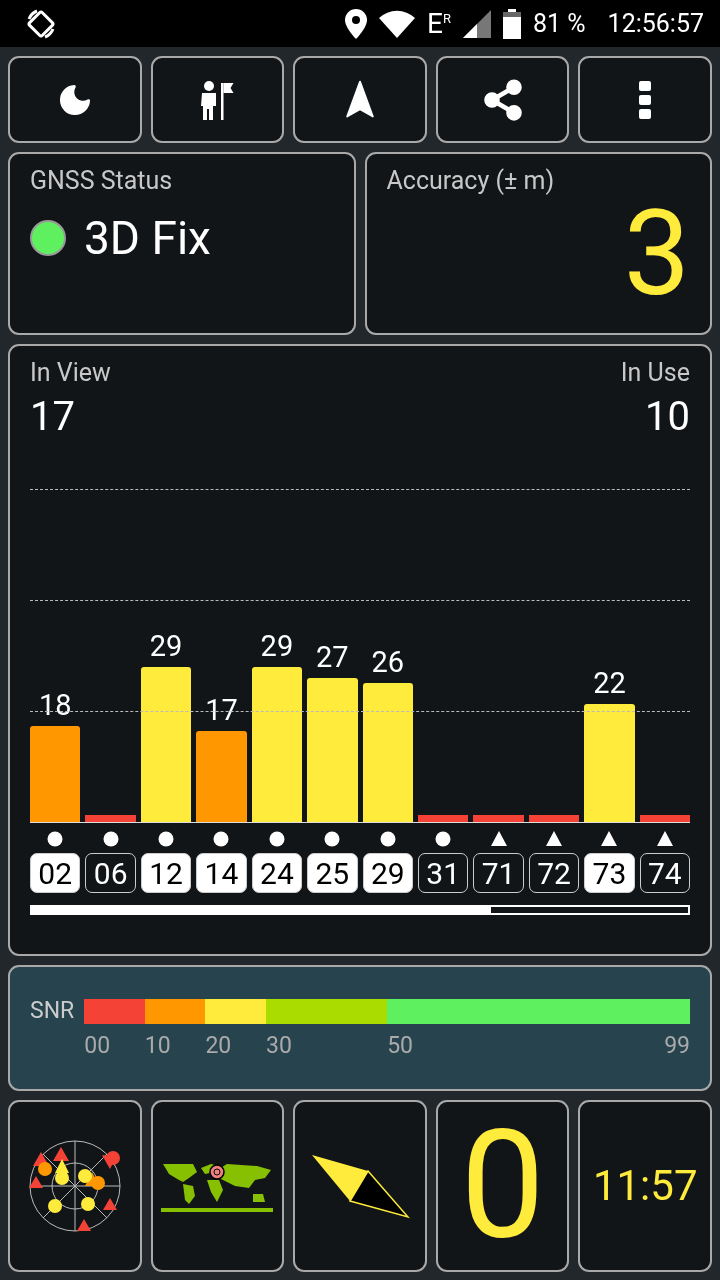 The height and width of the screenshot is (1280, 720). What do you see at coordinates (502, 99) in the screenshot?
I see `share-button` at bounding box center [502, 99].